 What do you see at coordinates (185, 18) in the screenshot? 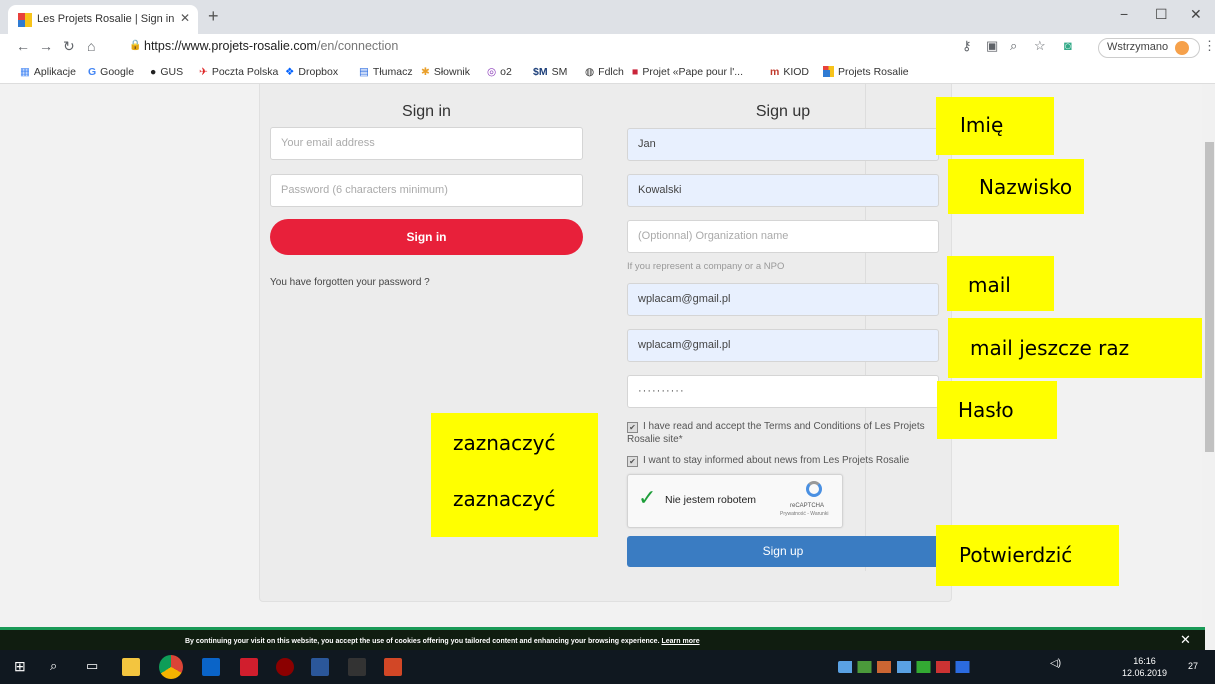
I see `tab-close-icon: ✕` at bounding box center [185, 18].